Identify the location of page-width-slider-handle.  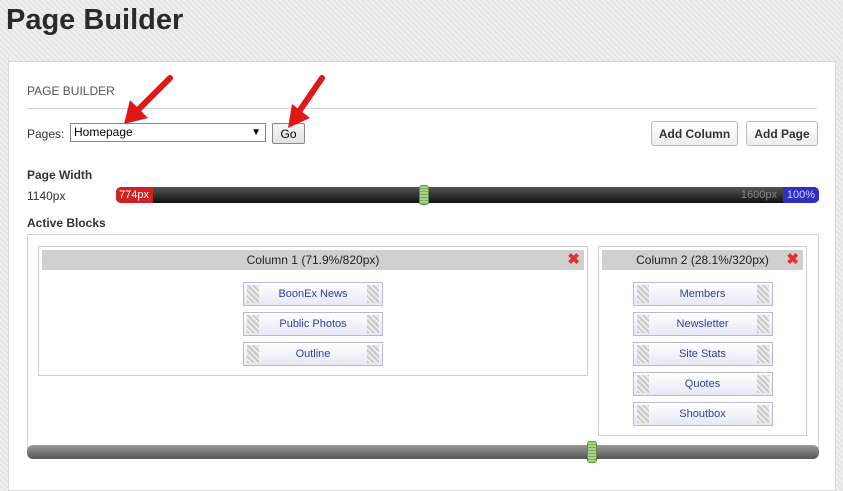
(424, 195).